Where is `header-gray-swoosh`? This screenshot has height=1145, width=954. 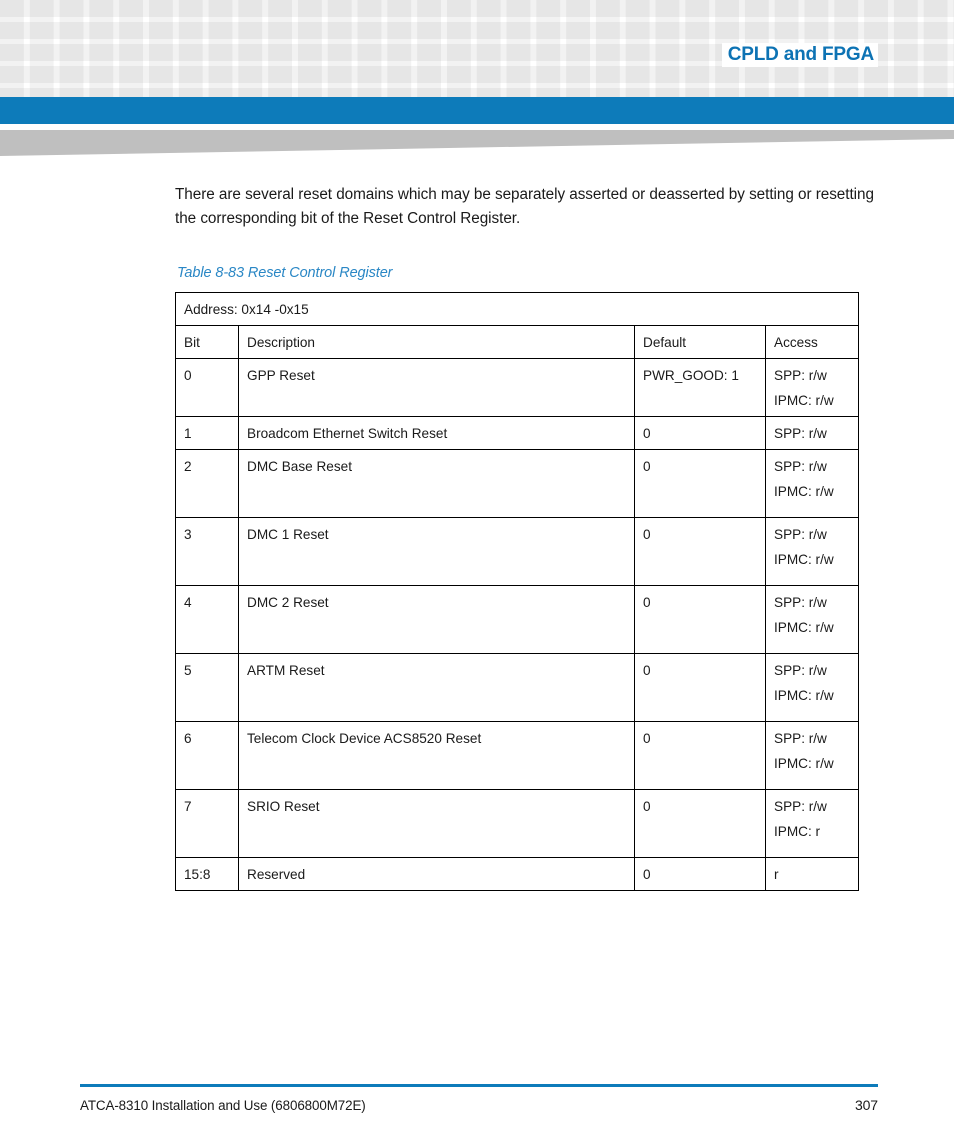
header-gray-swoosh is located at coordinates (477, 145).